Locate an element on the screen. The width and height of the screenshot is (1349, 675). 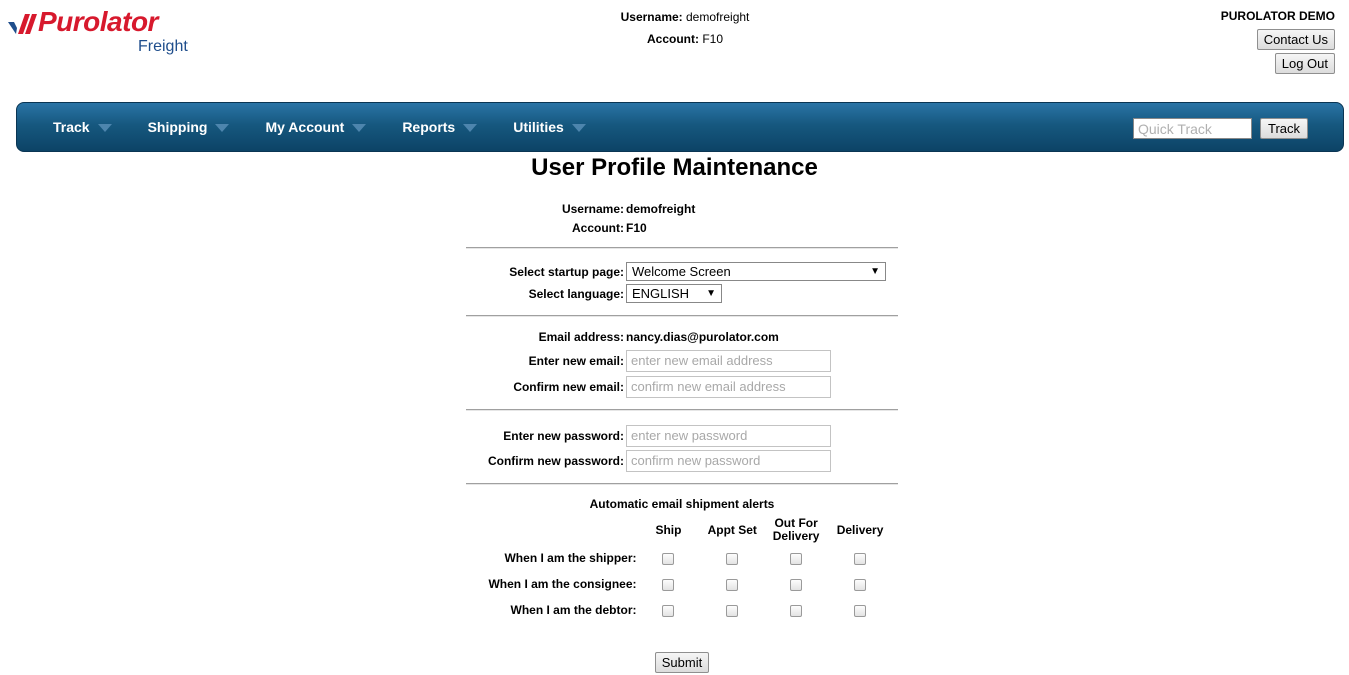
nav-item-shipping: Shipping is located at coordinates (189, 127).